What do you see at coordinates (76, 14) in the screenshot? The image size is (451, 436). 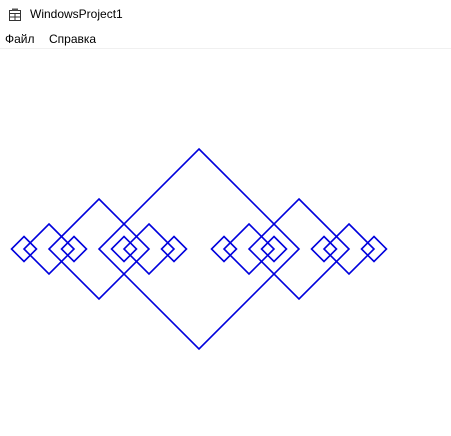 I see `window-title: WindowsProject1` at bounding box center [76, 14].